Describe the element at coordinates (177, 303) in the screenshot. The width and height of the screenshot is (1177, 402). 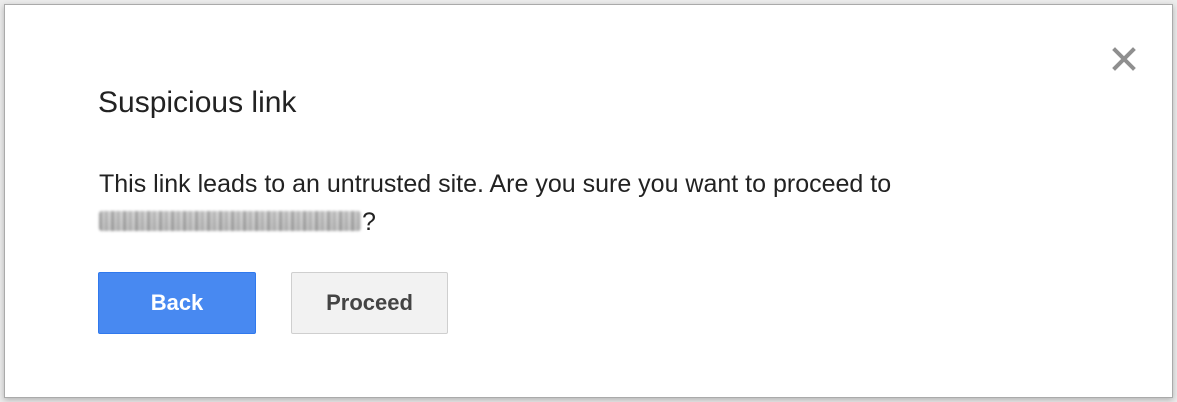
I see `back-button: Back` at that location.